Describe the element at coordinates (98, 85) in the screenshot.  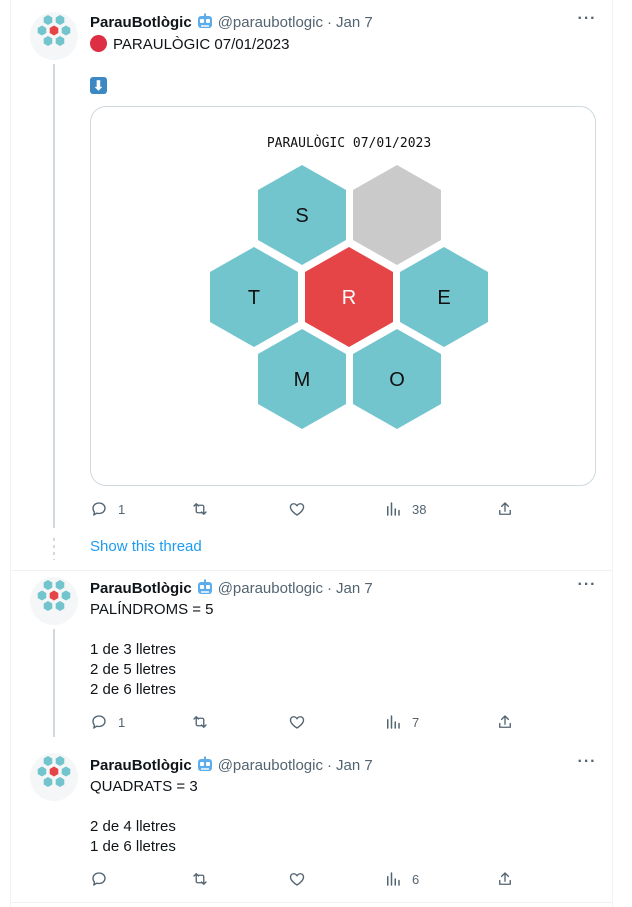
I see `down-arrow-icon: ⬇` at that location.